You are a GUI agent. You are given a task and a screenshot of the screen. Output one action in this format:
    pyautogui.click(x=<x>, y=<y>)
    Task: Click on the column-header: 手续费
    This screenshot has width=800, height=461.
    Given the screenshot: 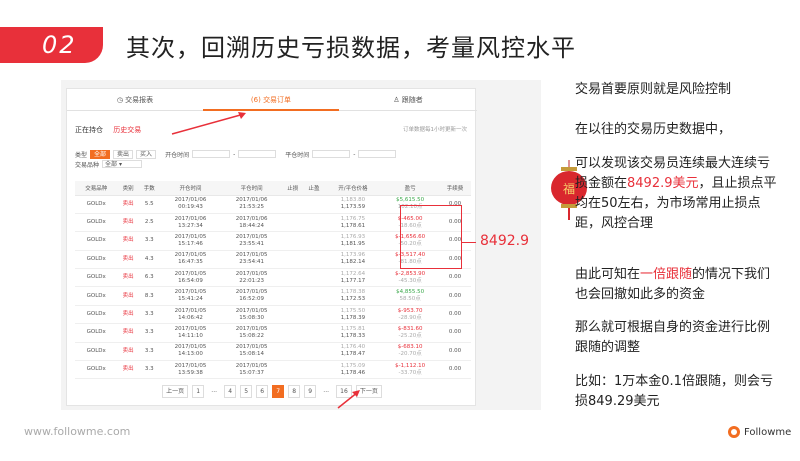 What is the action you would take?
    pyautogui.click(x=455, y=188)
    